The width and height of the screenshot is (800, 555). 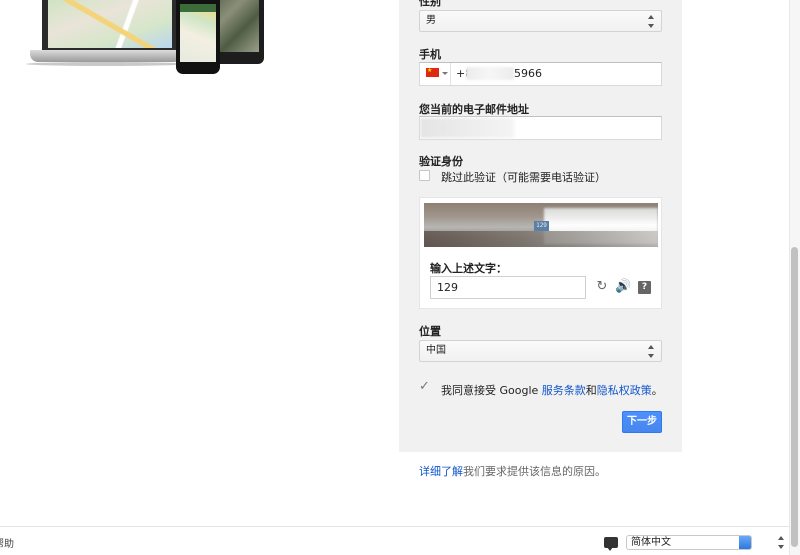 I want to click on learn-more-link: 详细了解, so click(x=441, y=471).